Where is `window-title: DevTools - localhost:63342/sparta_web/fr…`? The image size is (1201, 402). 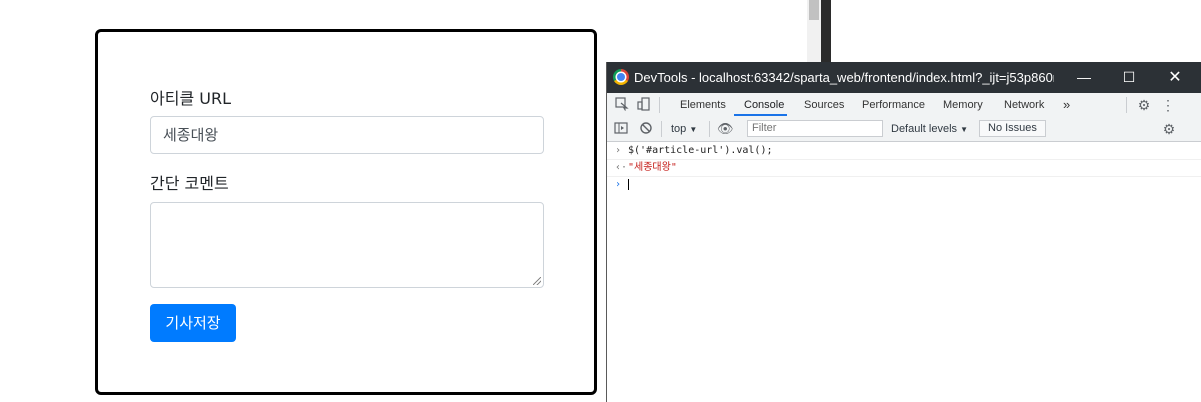
window-title: DevTools - localhost:63342/sparta_web/fr… is located at coordinates (844, 77).